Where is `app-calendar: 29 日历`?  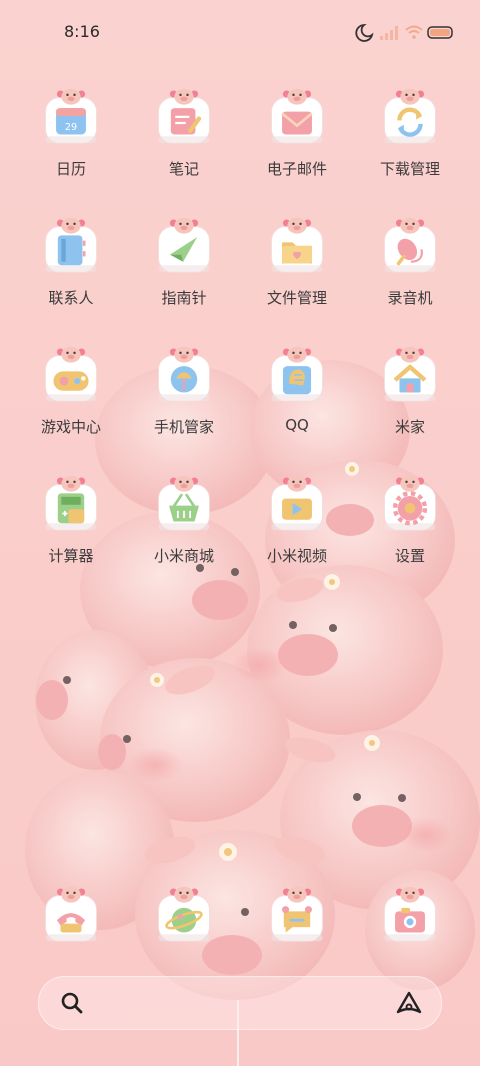 app-calendar: 29 日历 is located at coordinates (71, 137).